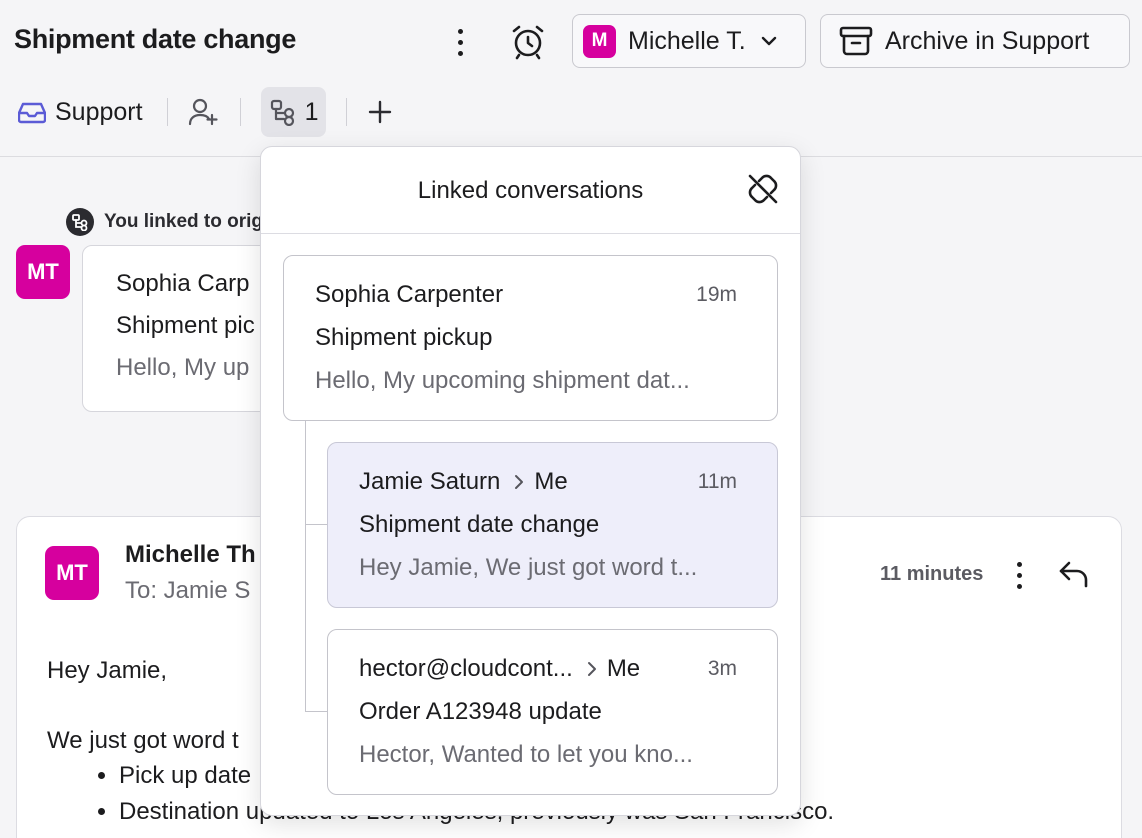 This screenshot has height=838, width=1142. I want to click on archive-button: Archive in Support, so click(975, 41).